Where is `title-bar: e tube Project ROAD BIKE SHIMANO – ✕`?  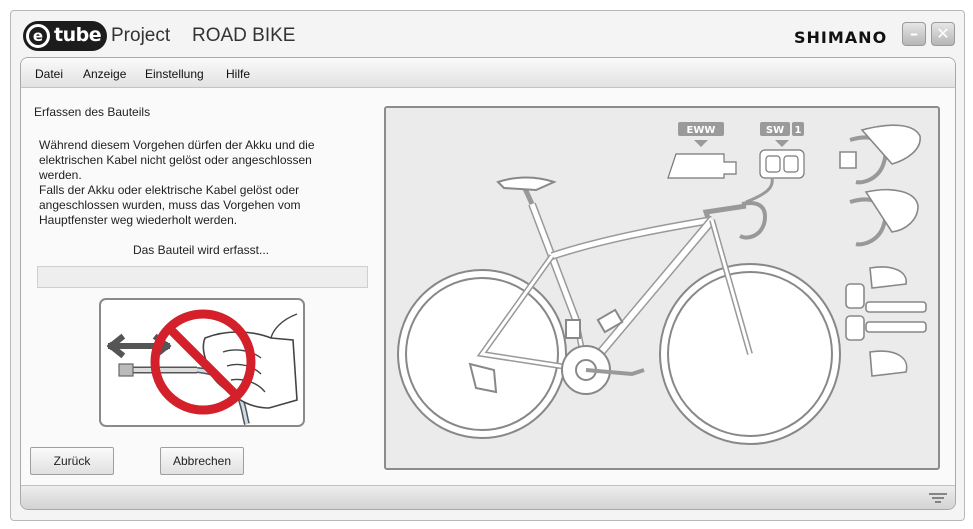 title-bar: e tube Project ROAD BIKE SHIMANO – ✕ is located at coordinates (487, 36).